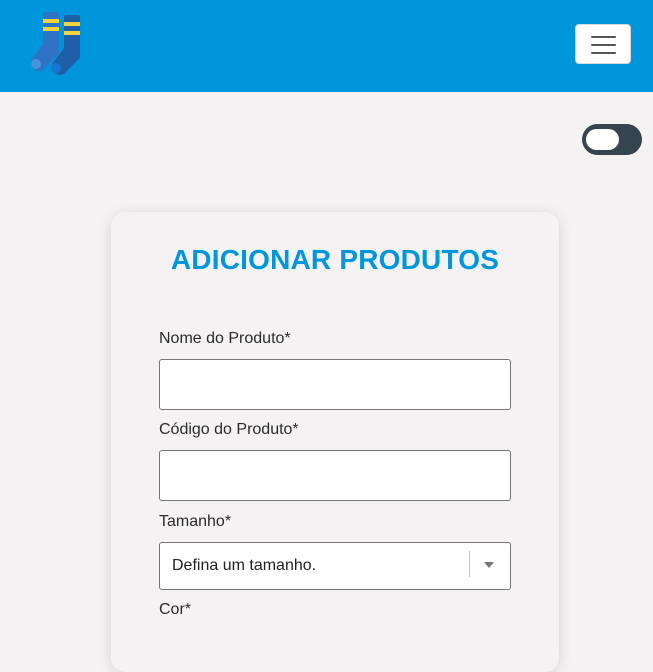 The width and height of the screenshot is (653, 672). Describe the element at coordinates (335, 384) in the screenshot. I see `product-name-input` at that location.